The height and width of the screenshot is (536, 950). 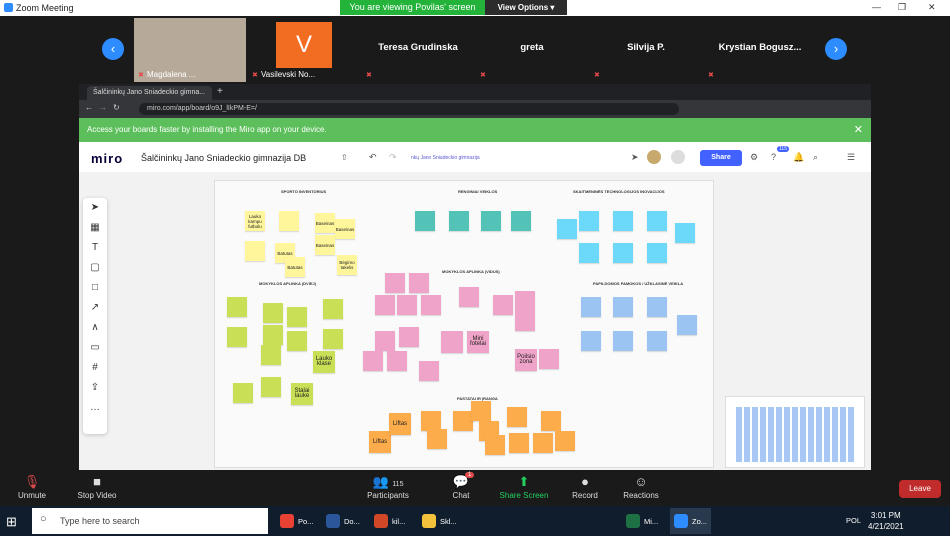 What do you see at coordinates (641, 487) in the screenshot?
I see `reactions-button: ☺ Reactions` at bounding box center [641, 487].